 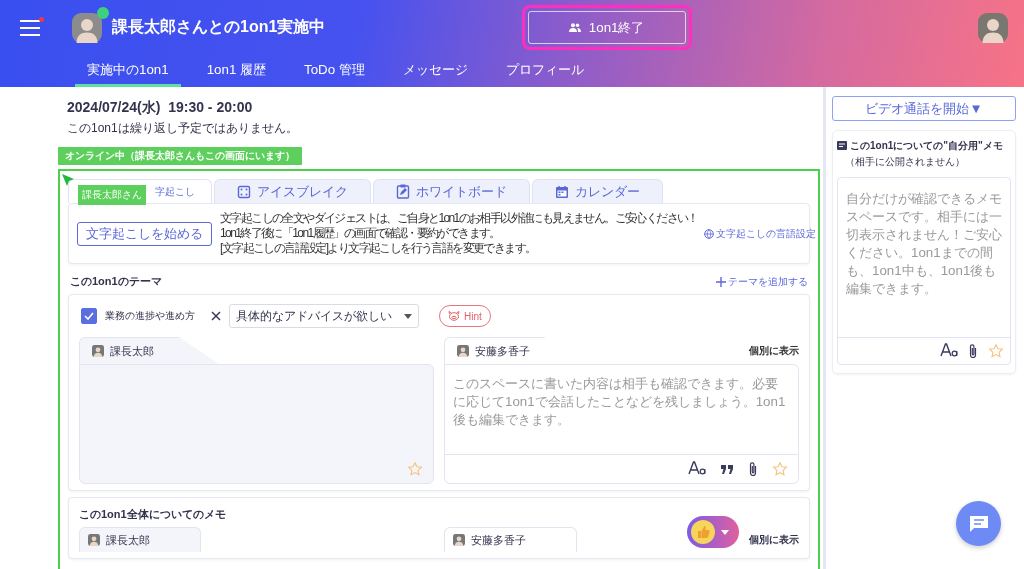 I want to click on transcription-info: 文字起こしの全文やダイジェストは、ご自身と1on1のお相手以外誰にも見えません。ご安心ください！ 1on1終了後に「1on1履歴」の画面で確認・要約ができます。 [文字起こしの言語設定]より文字起こしを行う言語を変更できます。, so click(x=459, y=233).